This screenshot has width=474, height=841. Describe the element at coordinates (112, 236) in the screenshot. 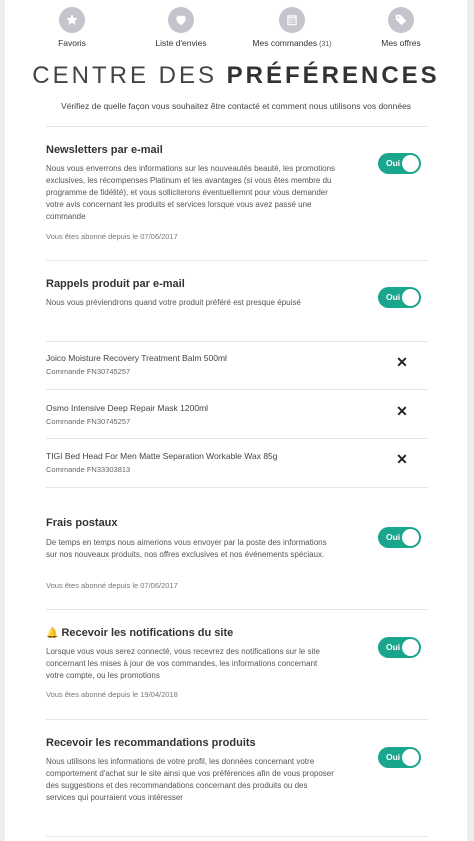

I see `newsletter-since: Vous êtes abonné depuis le 07/06/2017` at that location.